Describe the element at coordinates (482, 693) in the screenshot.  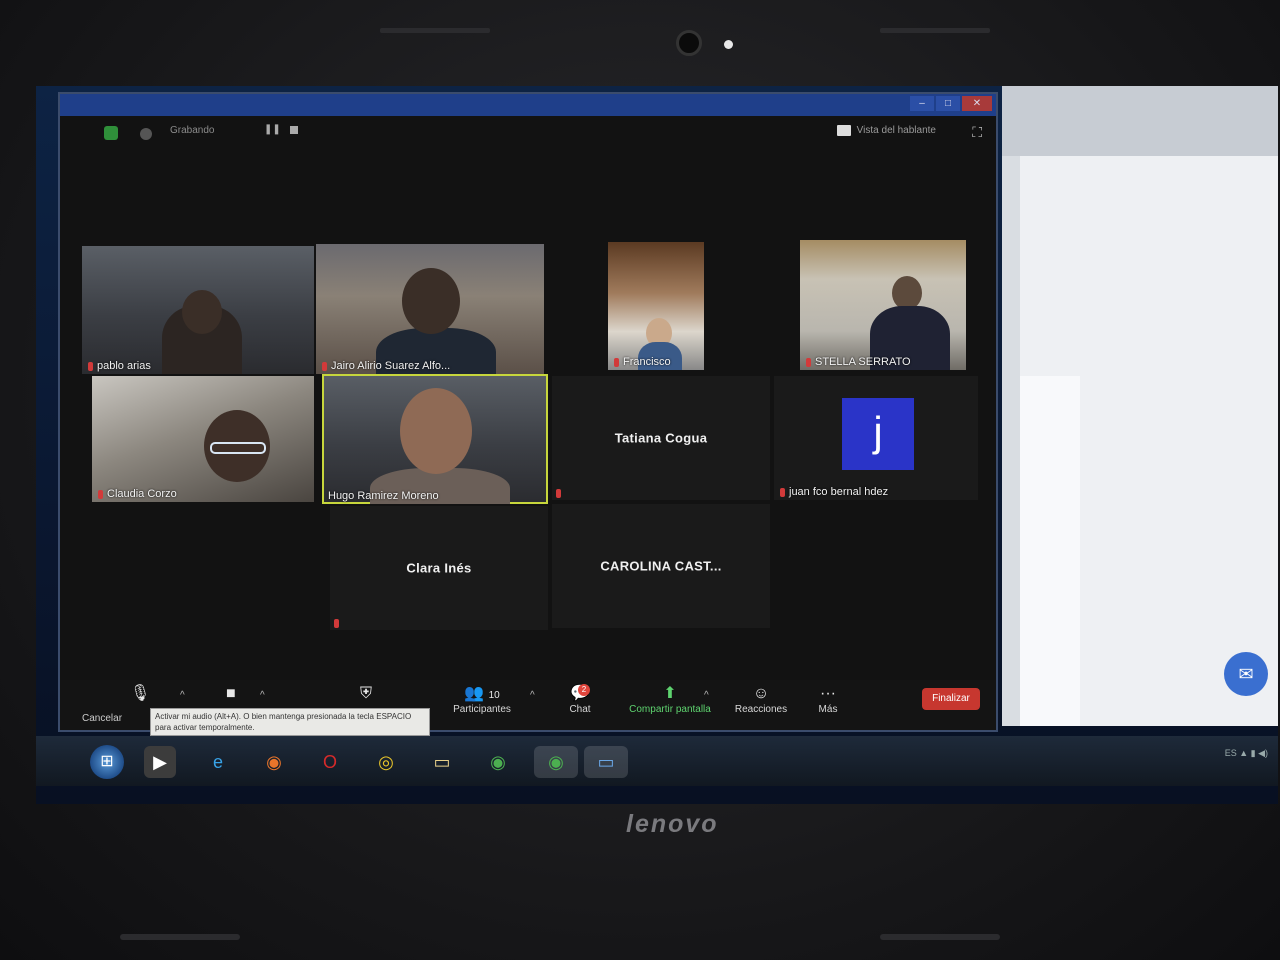
I see `participants-icon: 👥 10` at that location.